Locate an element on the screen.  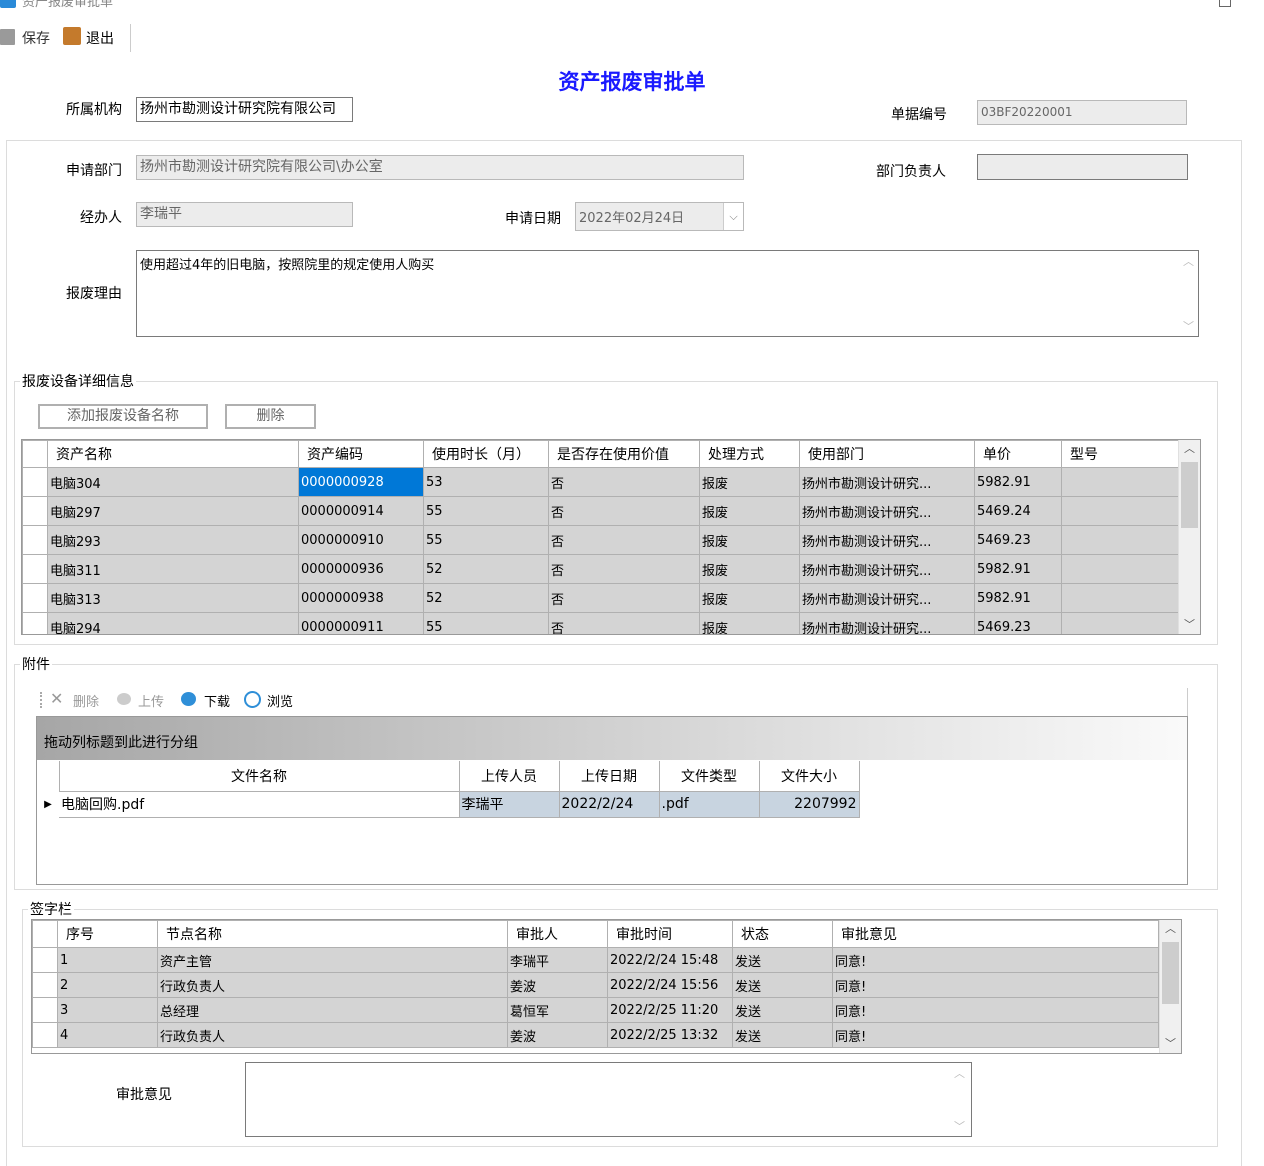
opinion-label: 审批意见 is located at coordinates (144, 1095).